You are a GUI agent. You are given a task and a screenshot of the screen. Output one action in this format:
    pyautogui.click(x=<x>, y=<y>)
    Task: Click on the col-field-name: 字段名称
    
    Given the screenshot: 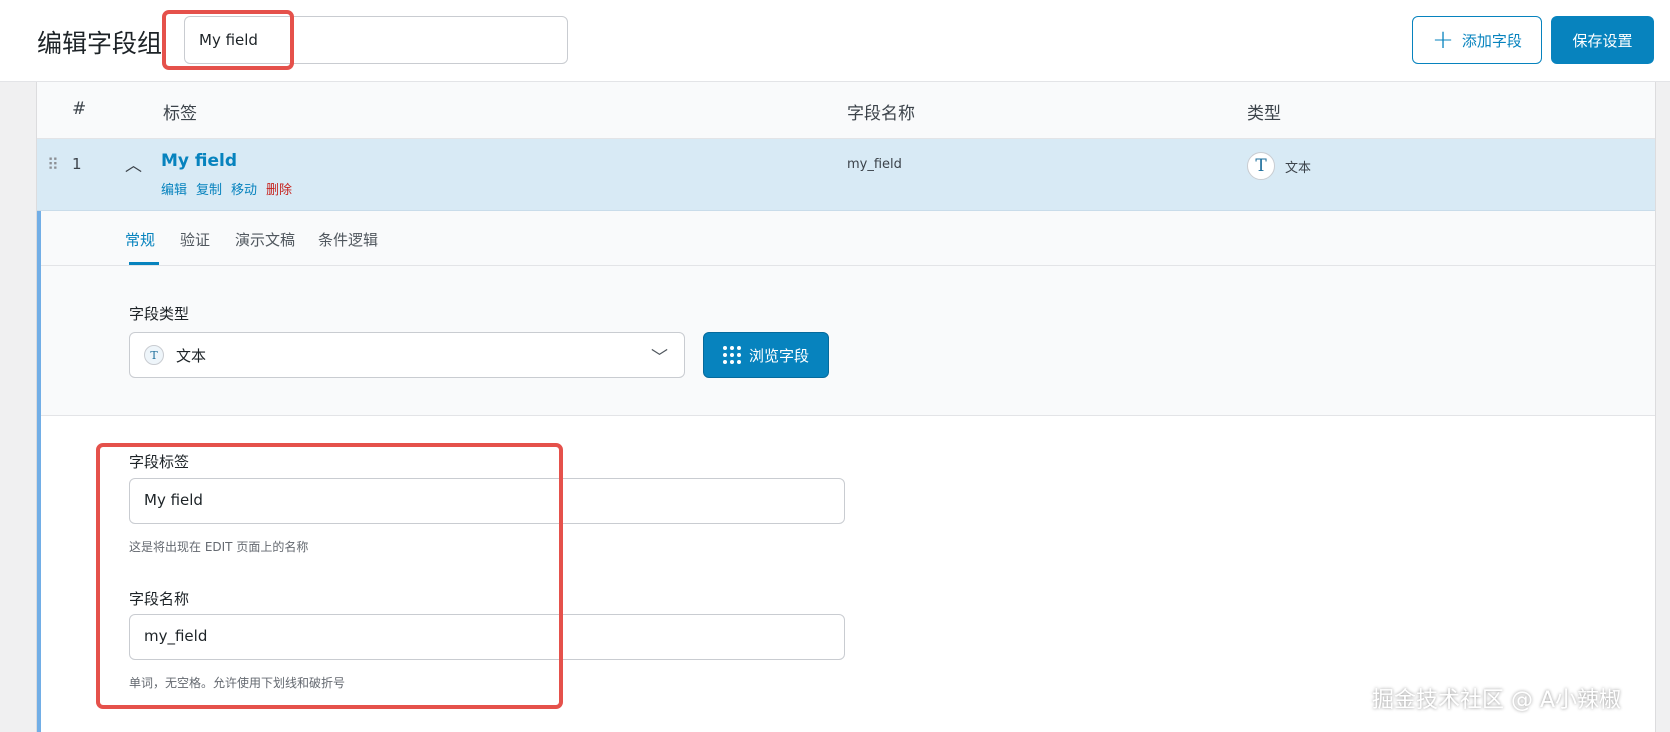 What is the action you would take?
    pyautogui.click(x=881, y=114)
    